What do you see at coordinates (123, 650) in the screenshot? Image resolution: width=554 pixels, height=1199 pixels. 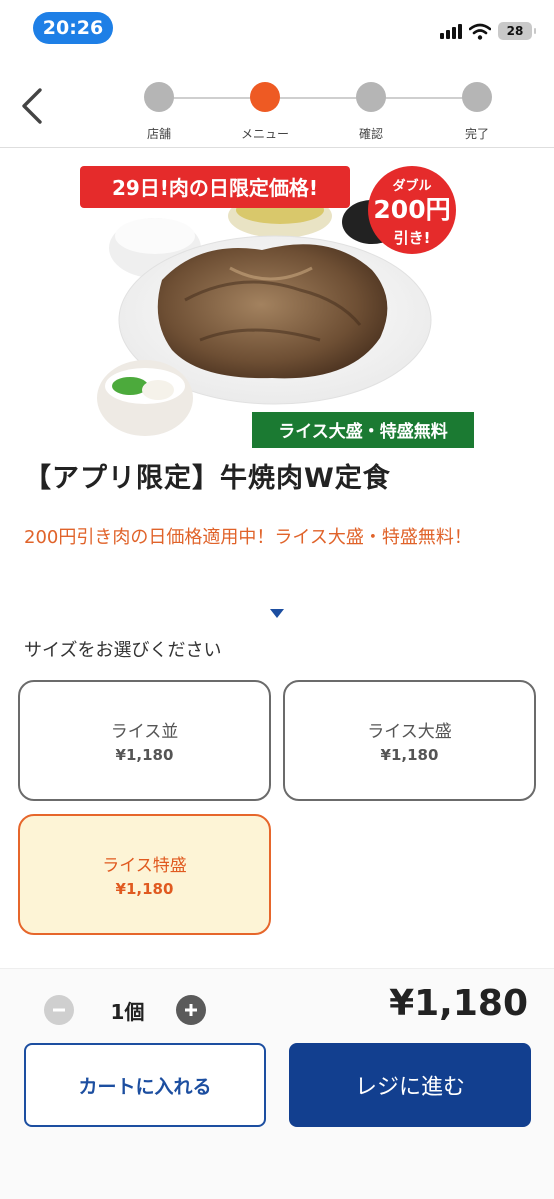 I see `size-section-label: サイズをお選びください` at bounding box center [123, 650].